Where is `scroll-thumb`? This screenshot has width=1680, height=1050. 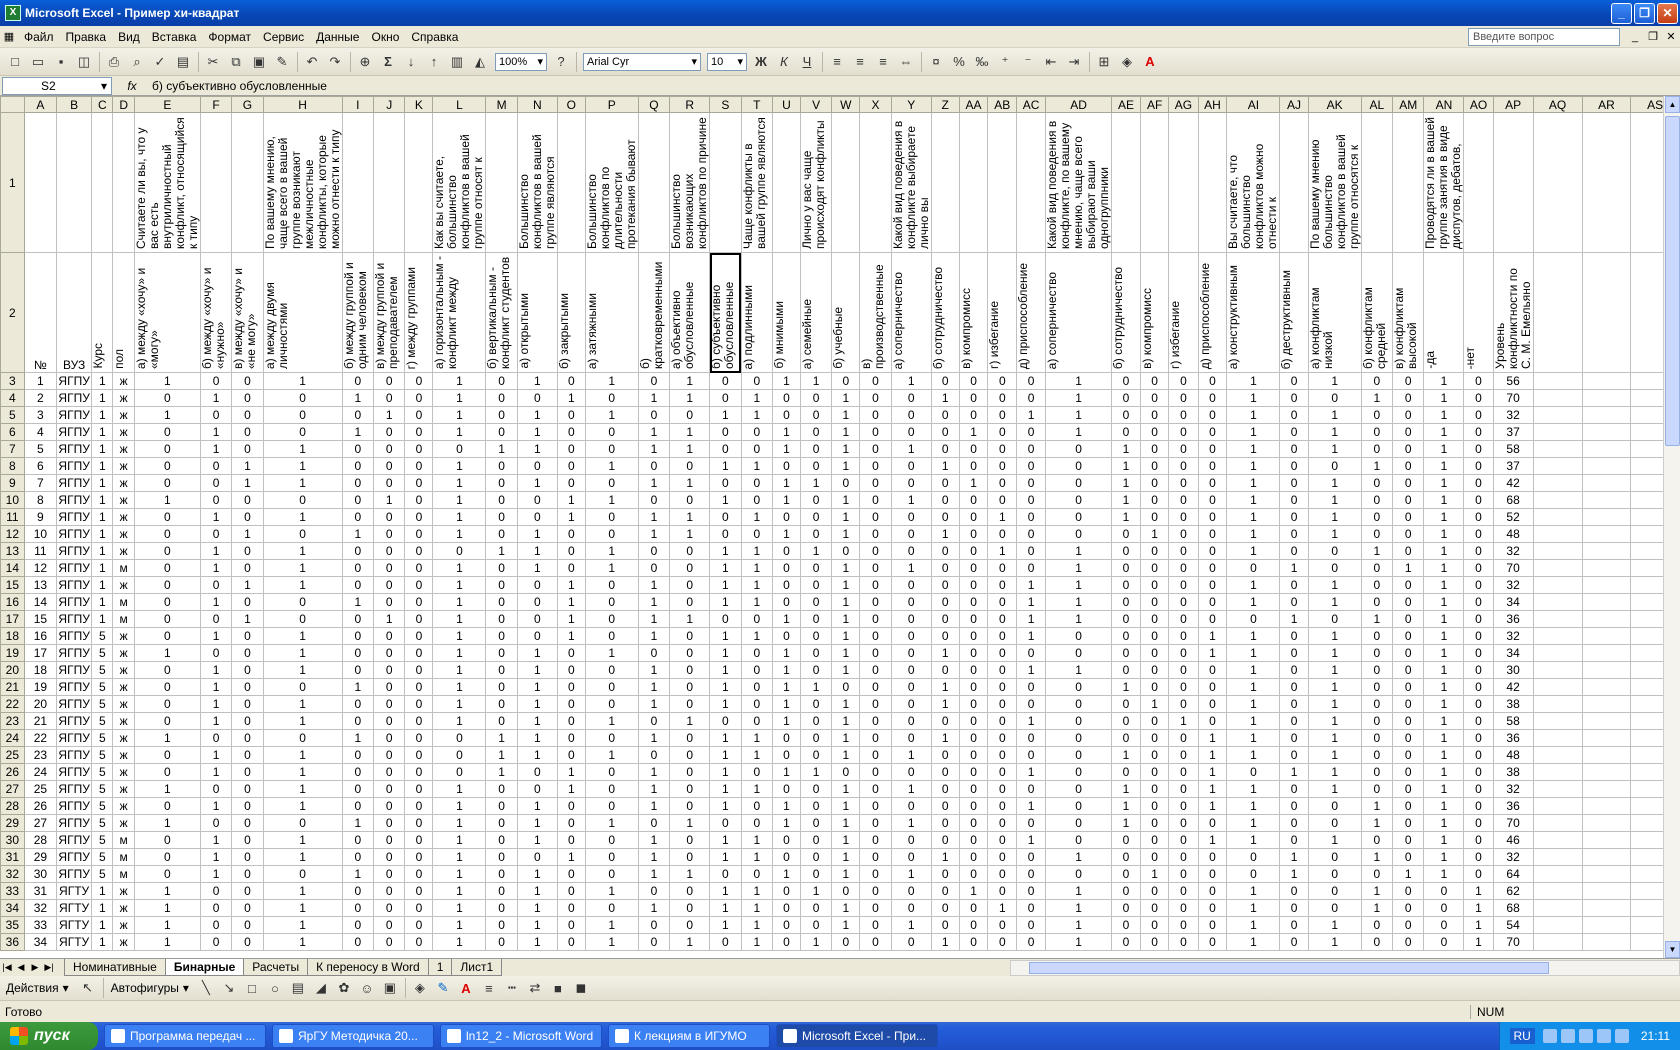 scroll-thumb is located at coordinates (1672, 281).